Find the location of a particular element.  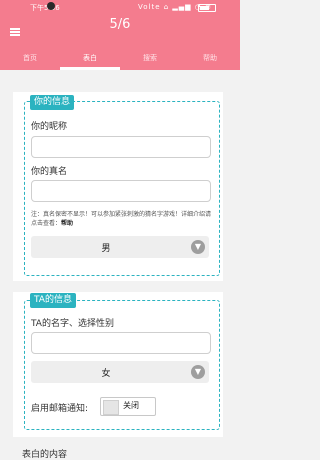

menu-icon is located at coordinates (15, 32).